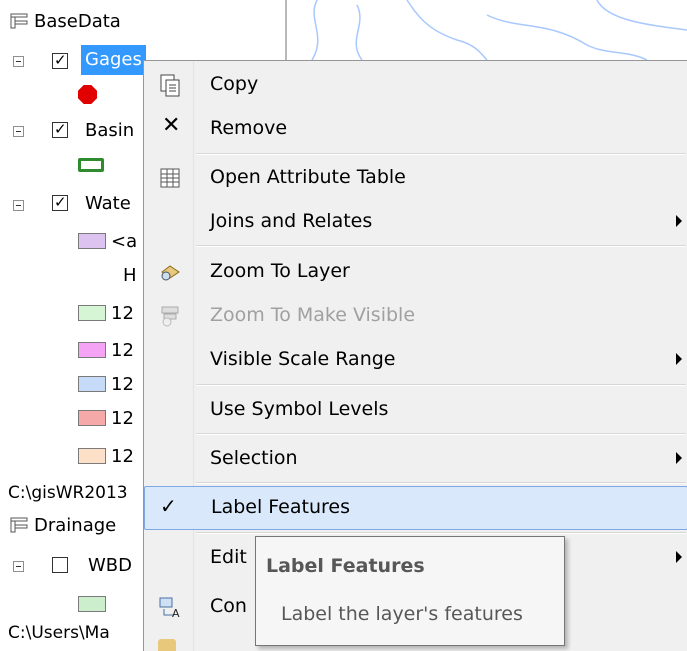  What do you see at coordinates (170, 85) in the screenshot?
I see `copy-icon` at bounding box center [170, 85].